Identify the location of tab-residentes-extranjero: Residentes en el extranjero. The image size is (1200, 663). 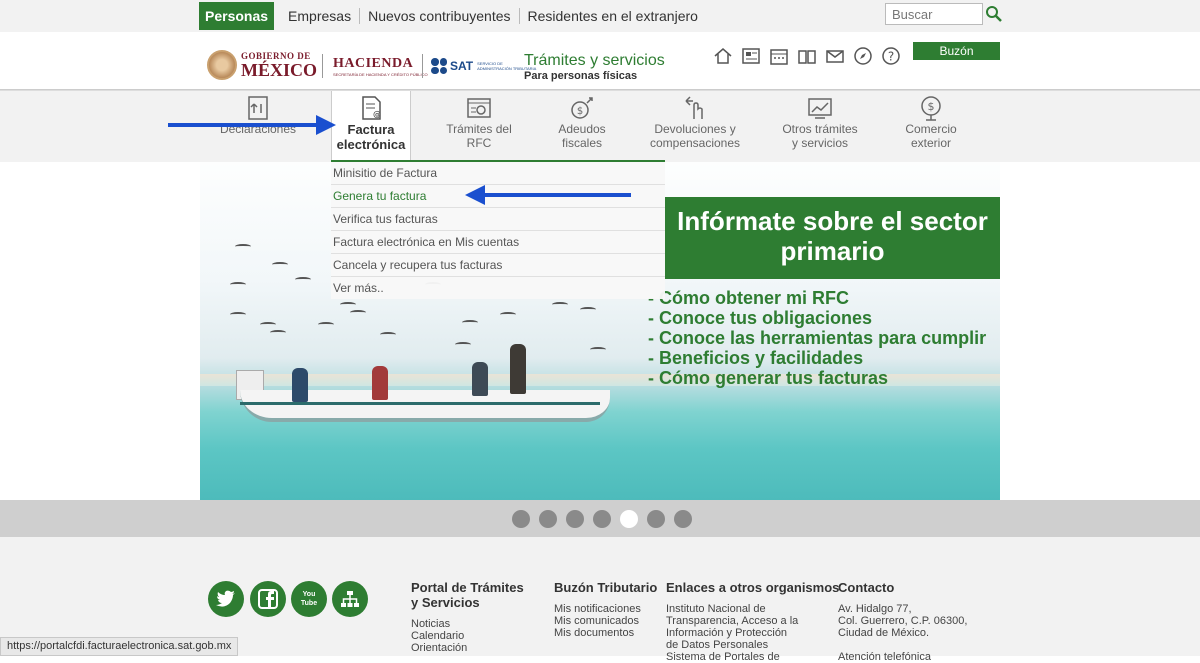
(613, 16).